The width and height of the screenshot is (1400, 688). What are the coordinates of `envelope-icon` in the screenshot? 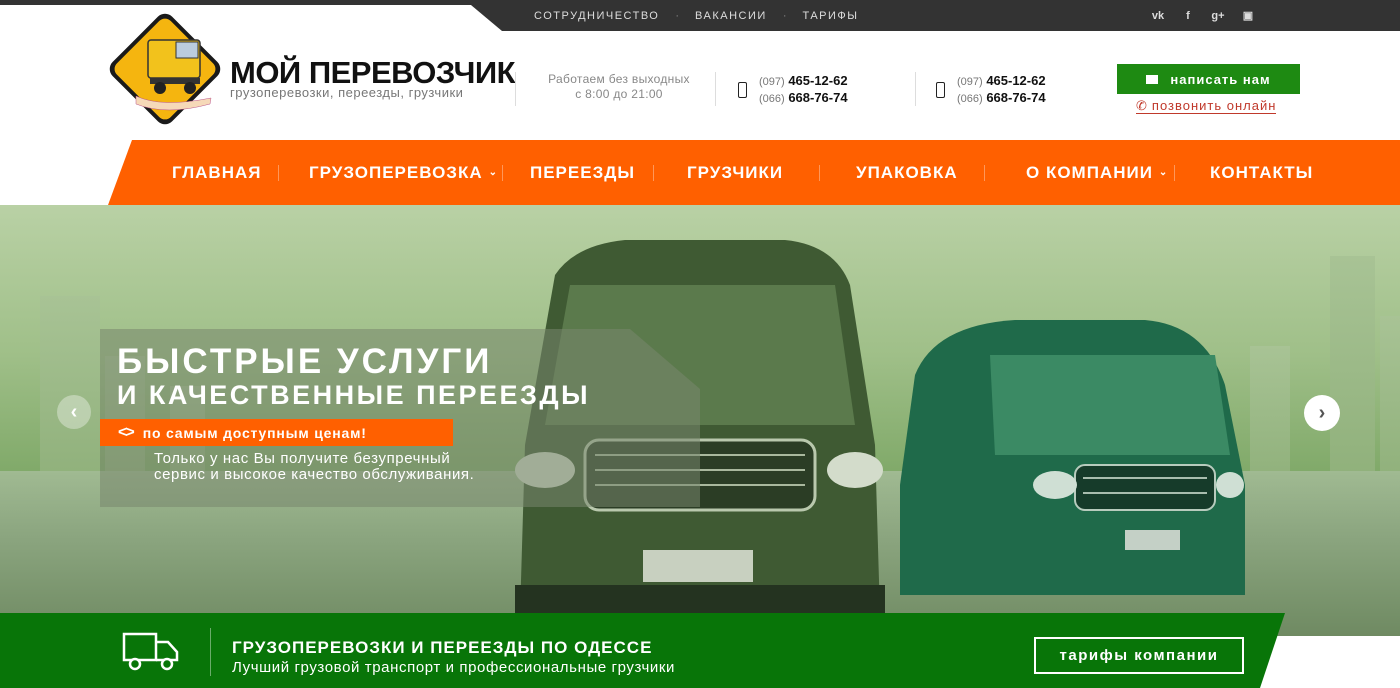 It's located at (1152, 79).